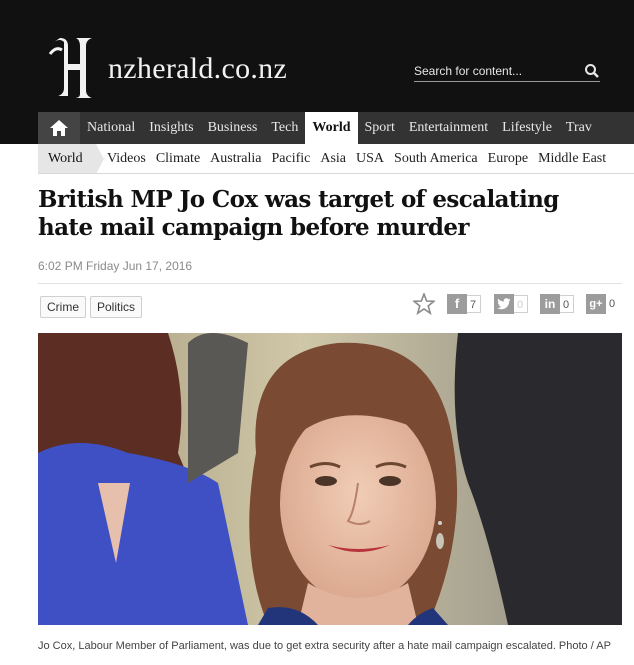 This screenshot has width=634, height=665. What do you see at coordinates (72, 68) in the screenshot?
I see `herald-h-logo-icon` at bounding box center [72, 68].